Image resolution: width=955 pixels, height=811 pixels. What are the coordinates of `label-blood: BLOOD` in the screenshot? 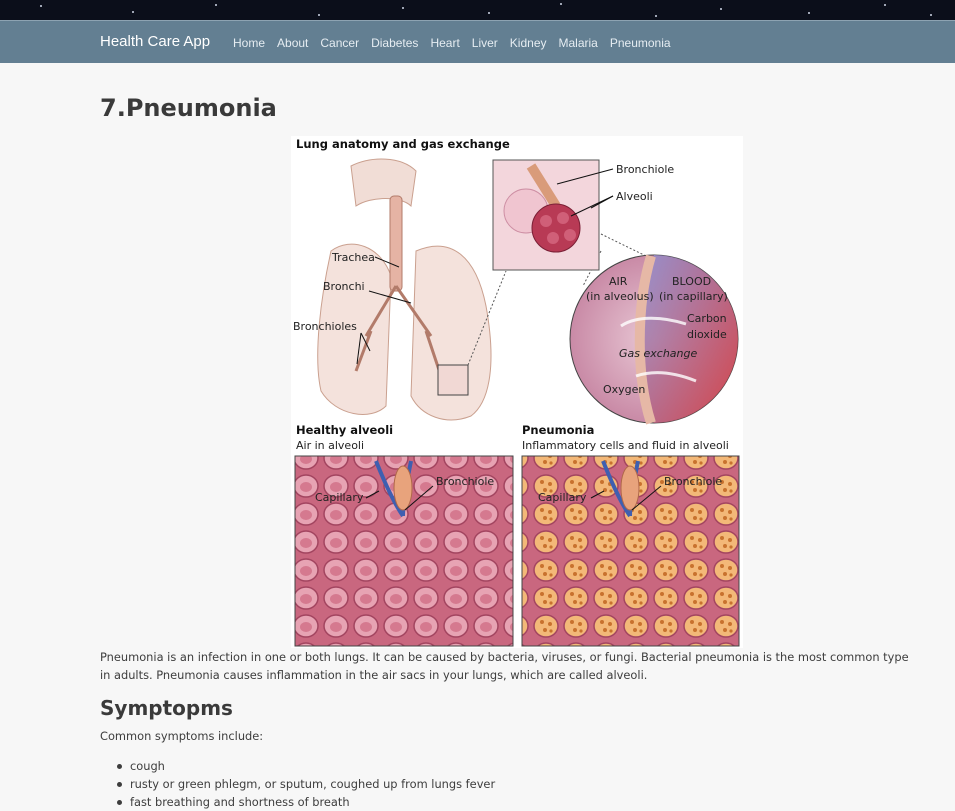 It's located at (691, 281).